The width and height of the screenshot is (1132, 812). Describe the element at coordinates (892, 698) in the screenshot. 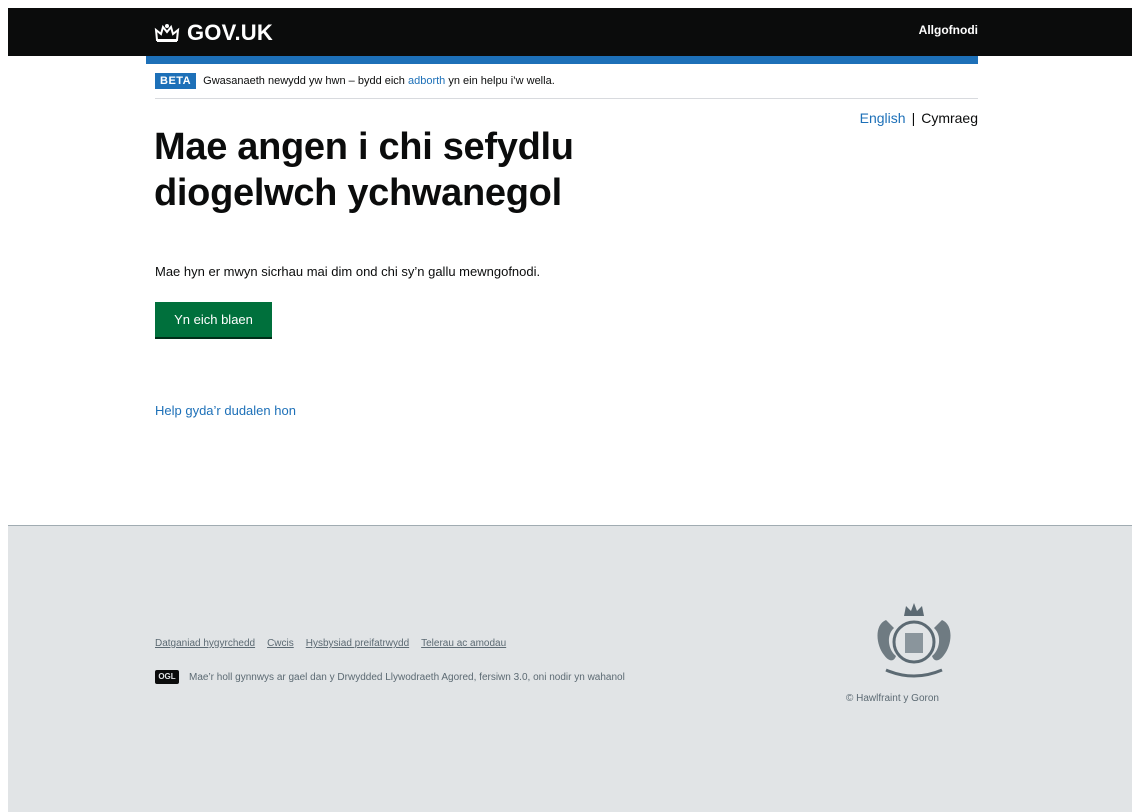

I see `copyright-text: © Hawlfraint y Goron` at that location.